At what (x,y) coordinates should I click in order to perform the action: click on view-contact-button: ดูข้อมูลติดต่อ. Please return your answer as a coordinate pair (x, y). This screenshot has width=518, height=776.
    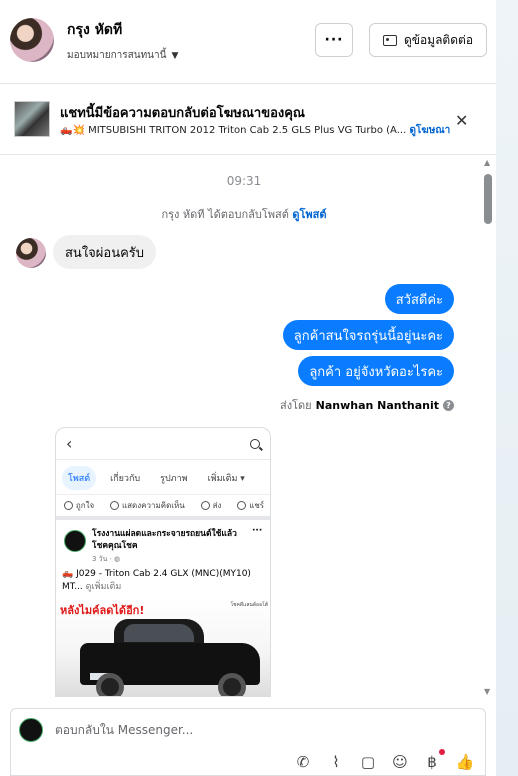
    Looking at the image, I should click on (428, 40).